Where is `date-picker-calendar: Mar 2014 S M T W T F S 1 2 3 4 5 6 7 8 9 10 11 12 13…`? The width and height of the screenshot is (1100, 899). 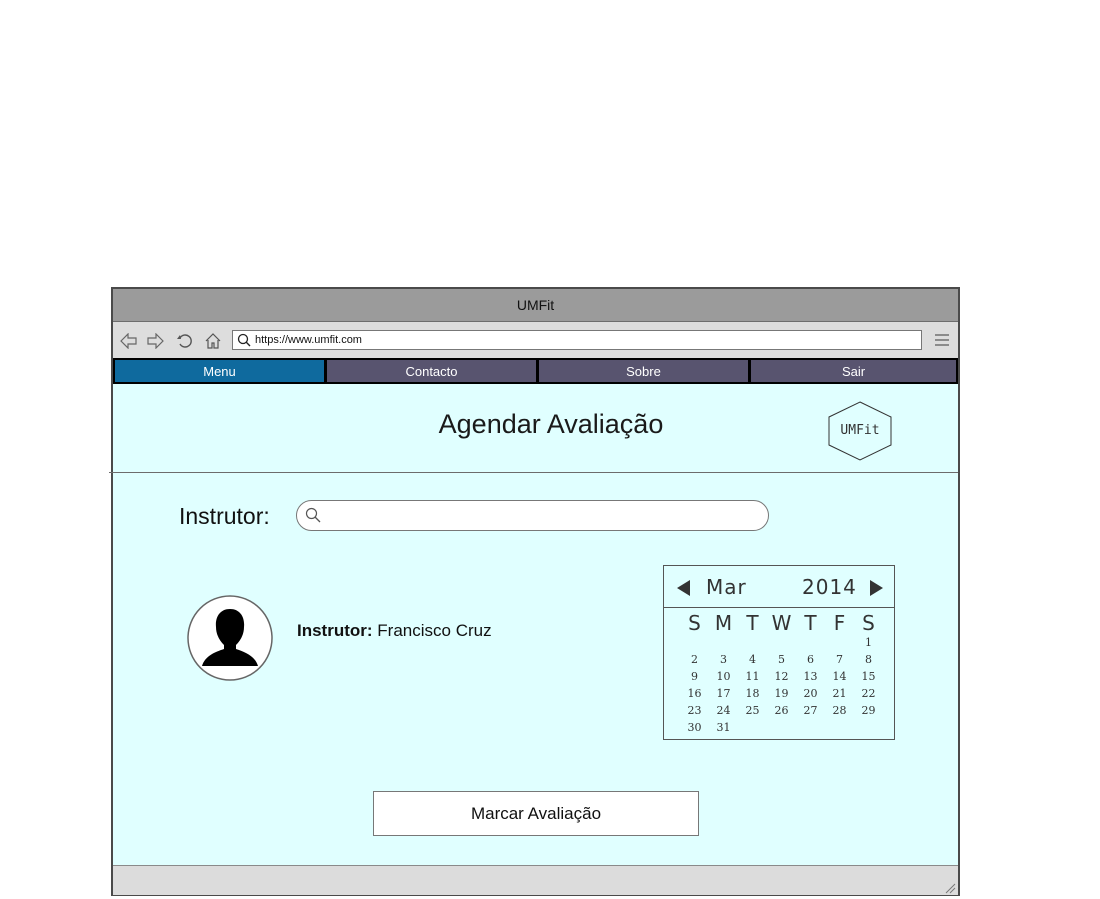 date-picker-calendar: Mar 2014 S M T W T F S 1 2 3 4 5 6 7 8 9 10 11 12 13… is located at coordinates (779, 652).